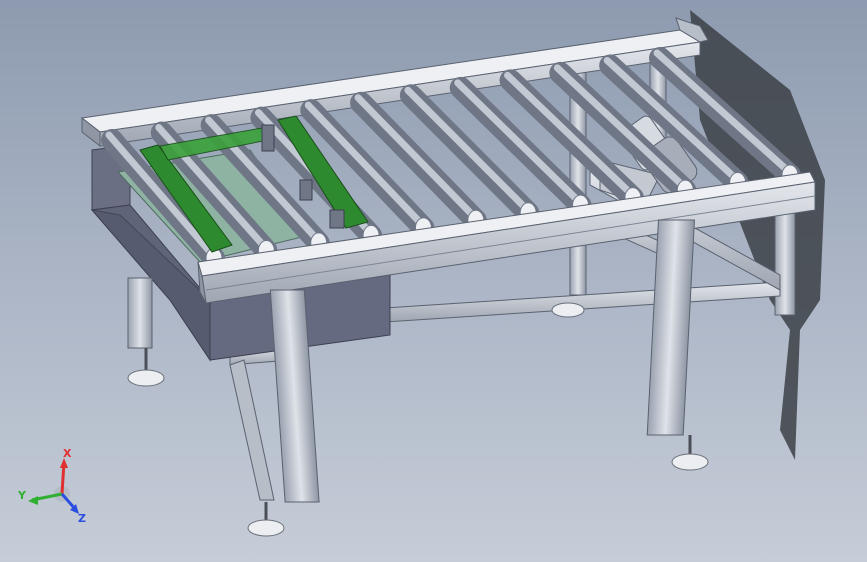 This screenshot has width=867, height=562. What do you see at coordinates (82, 518) in the screenshot?
I see `z-axis-label: Z` at bounding box center [82, 518].